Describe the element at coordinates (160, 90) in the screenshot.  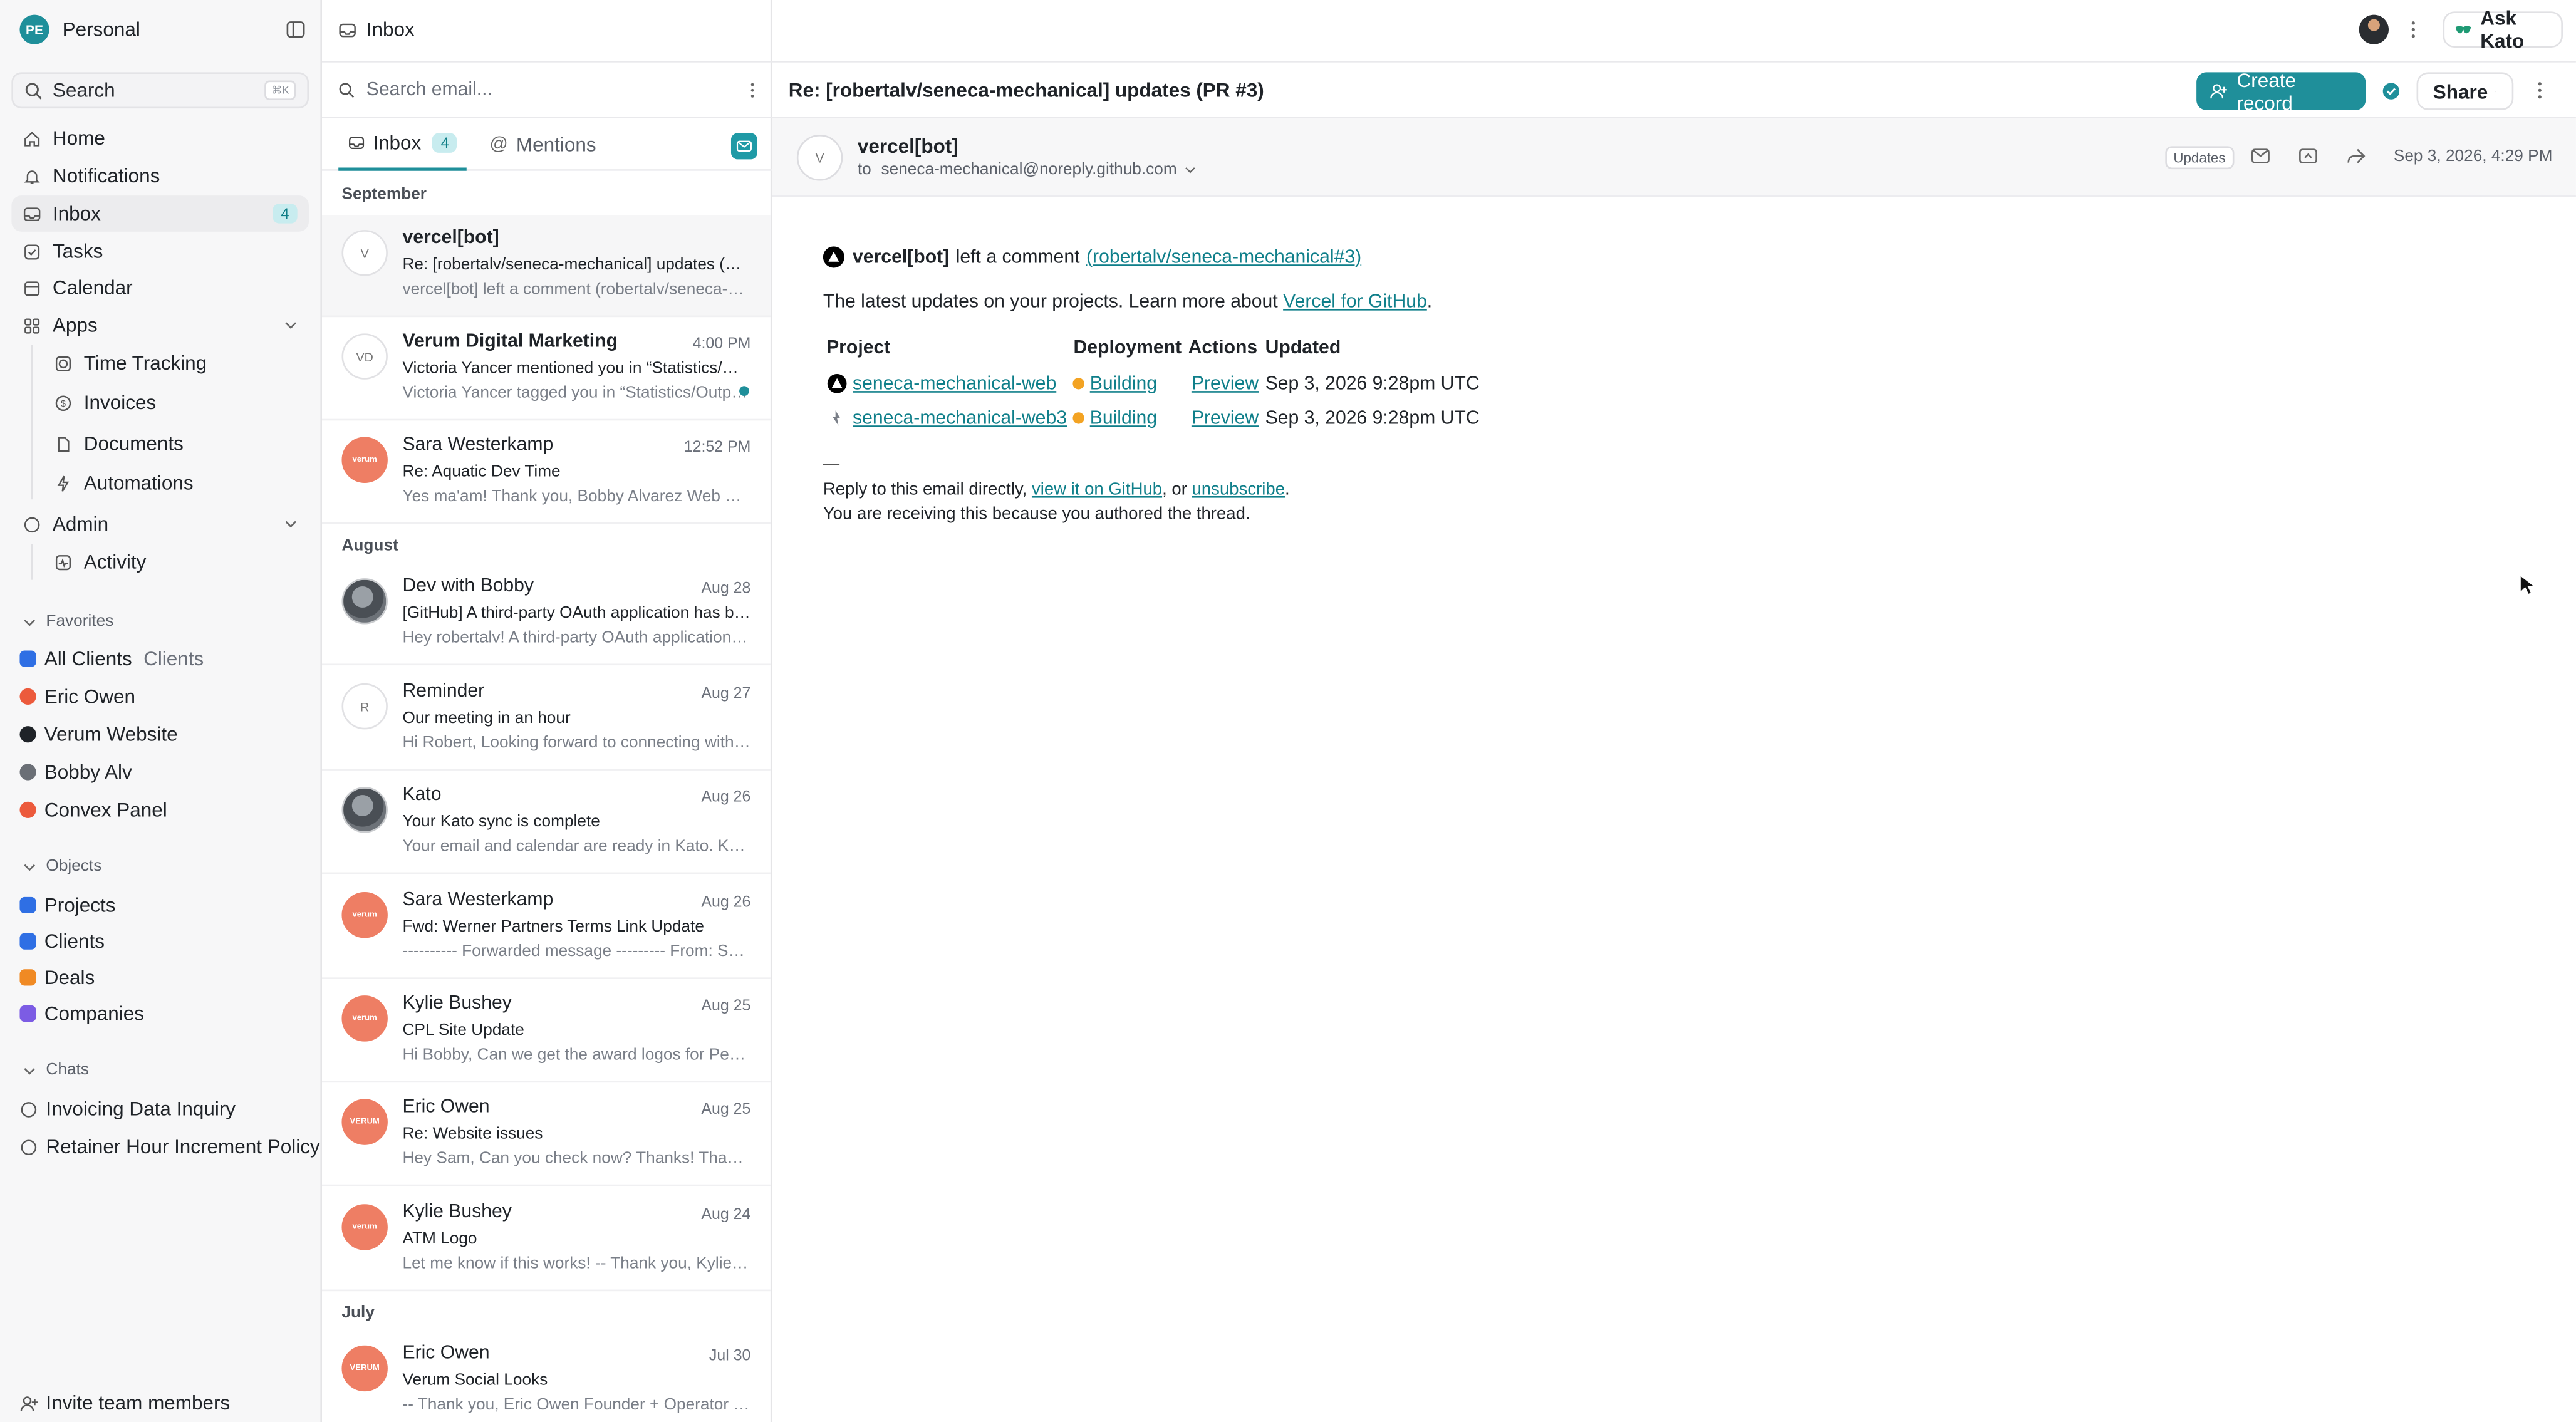
I see `sidebar-search: Search ⌘K` at that location.